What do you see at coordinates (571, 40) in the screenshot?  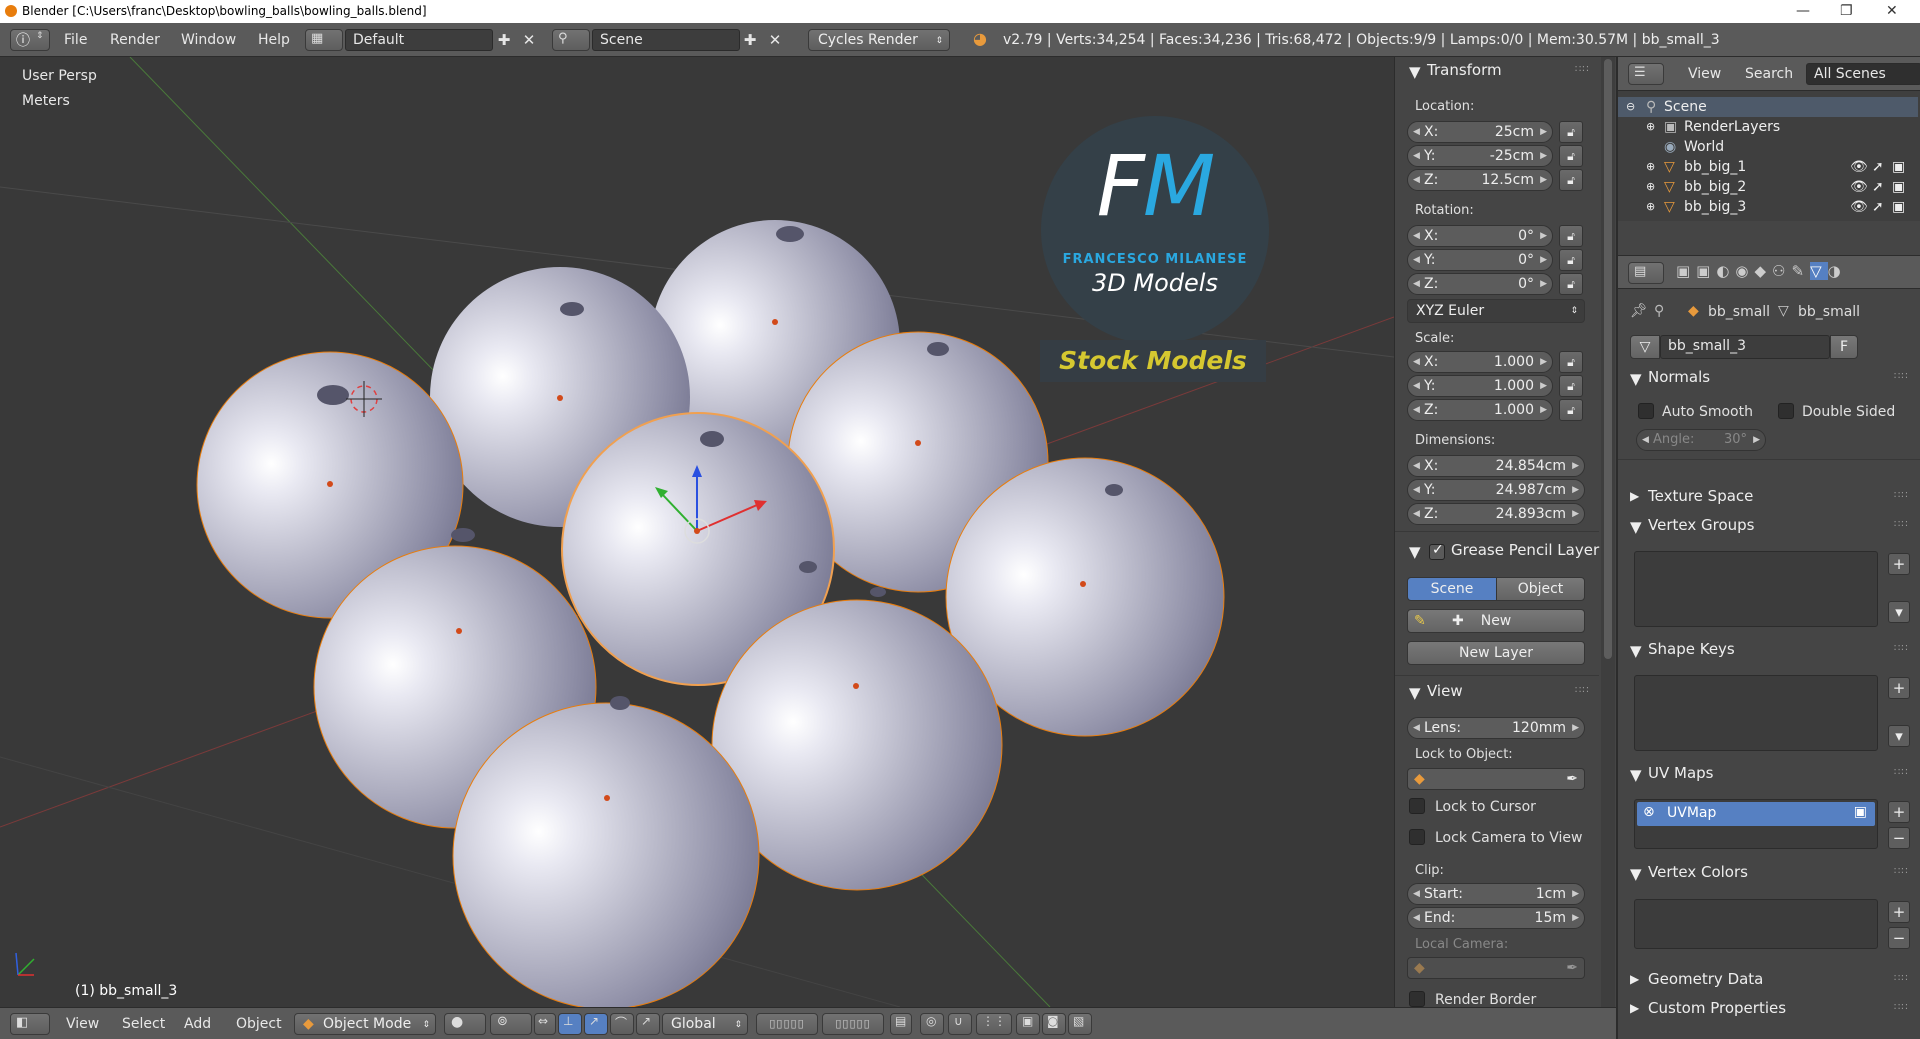 I see `scene-browse-button: ⚲` at bounding box center [571, 40].